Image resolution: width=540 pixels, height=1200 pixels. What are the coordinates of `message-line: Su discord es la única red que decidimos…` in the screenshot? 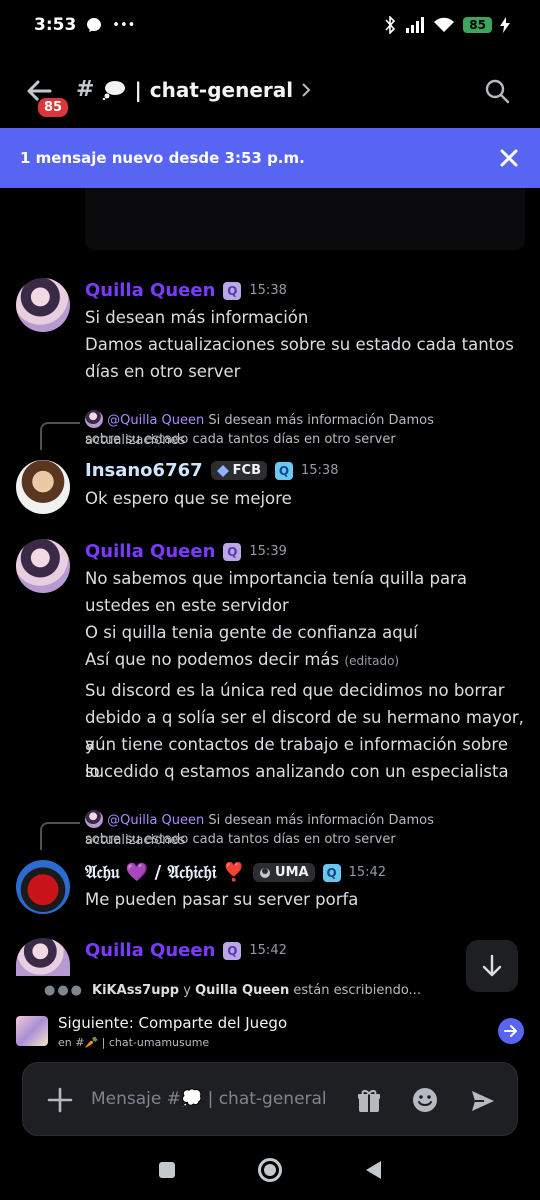 It's located at (295, 690).